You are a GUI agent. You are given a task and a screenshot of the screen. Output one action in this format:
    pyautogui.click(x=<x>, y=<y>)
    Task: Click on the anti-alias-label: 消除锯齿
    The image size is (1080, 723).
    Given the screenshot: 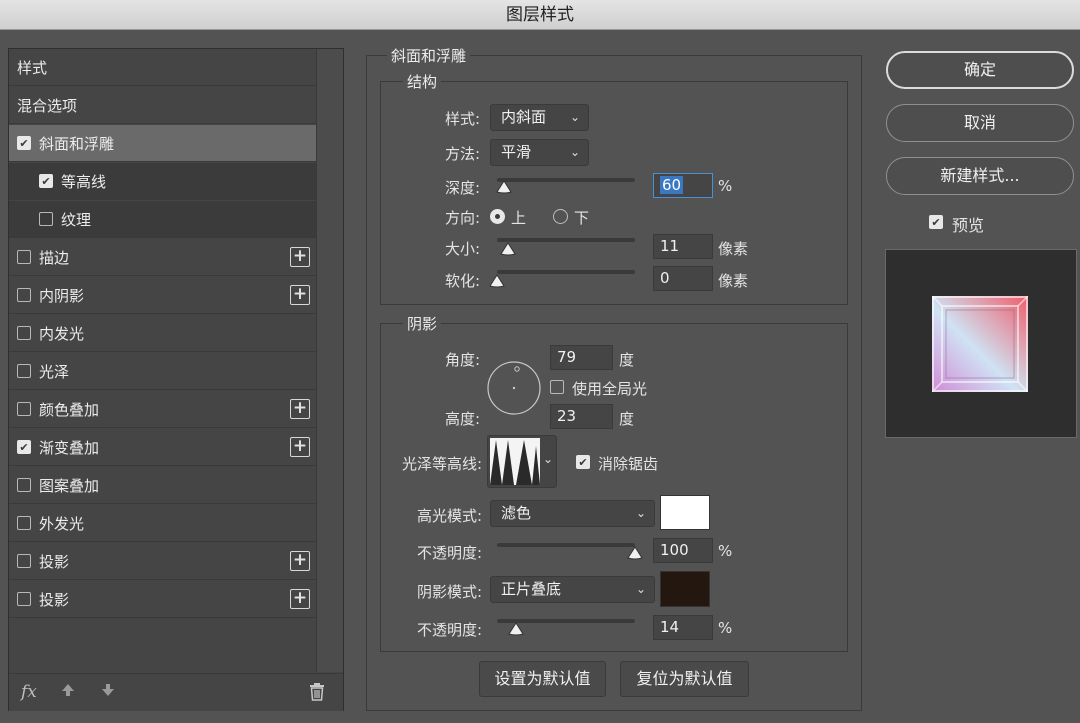 What is the action you would take?
    pyautogui.click(x=628, y=464)
    